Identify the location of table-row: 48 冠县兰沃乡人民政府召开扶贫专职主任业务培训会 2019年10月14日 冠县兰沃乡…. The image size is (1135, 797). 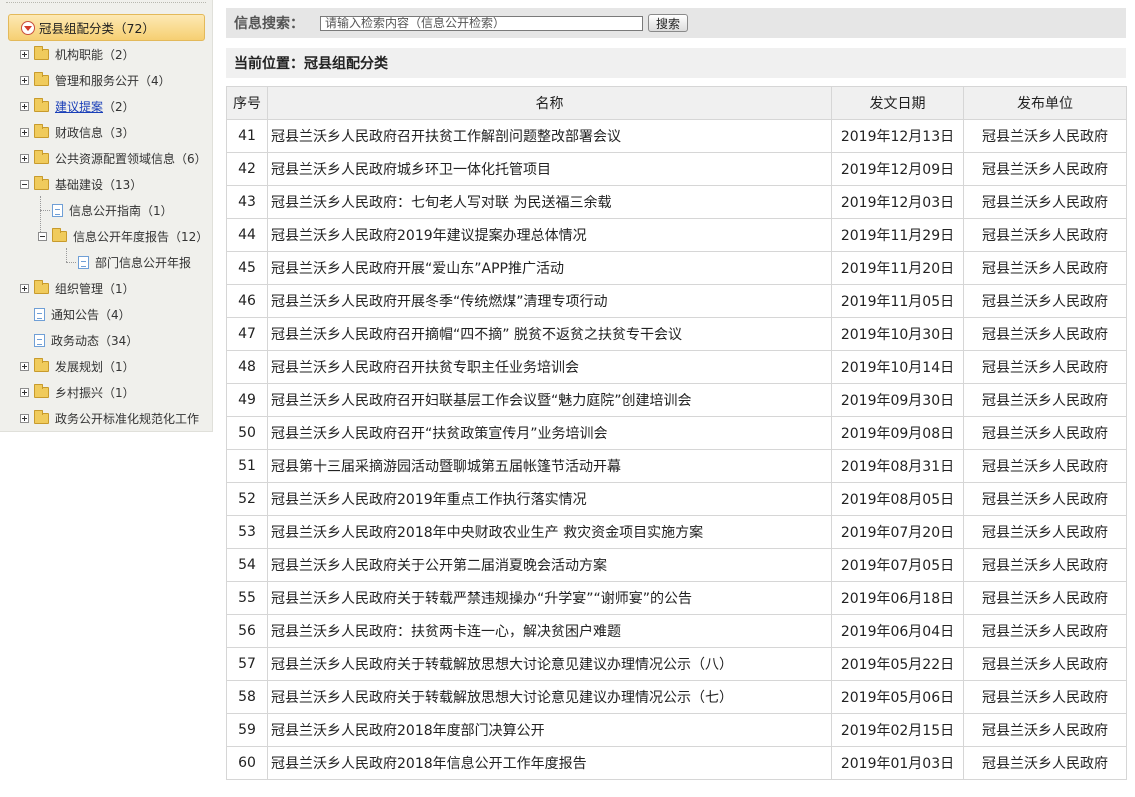
(676, 367).